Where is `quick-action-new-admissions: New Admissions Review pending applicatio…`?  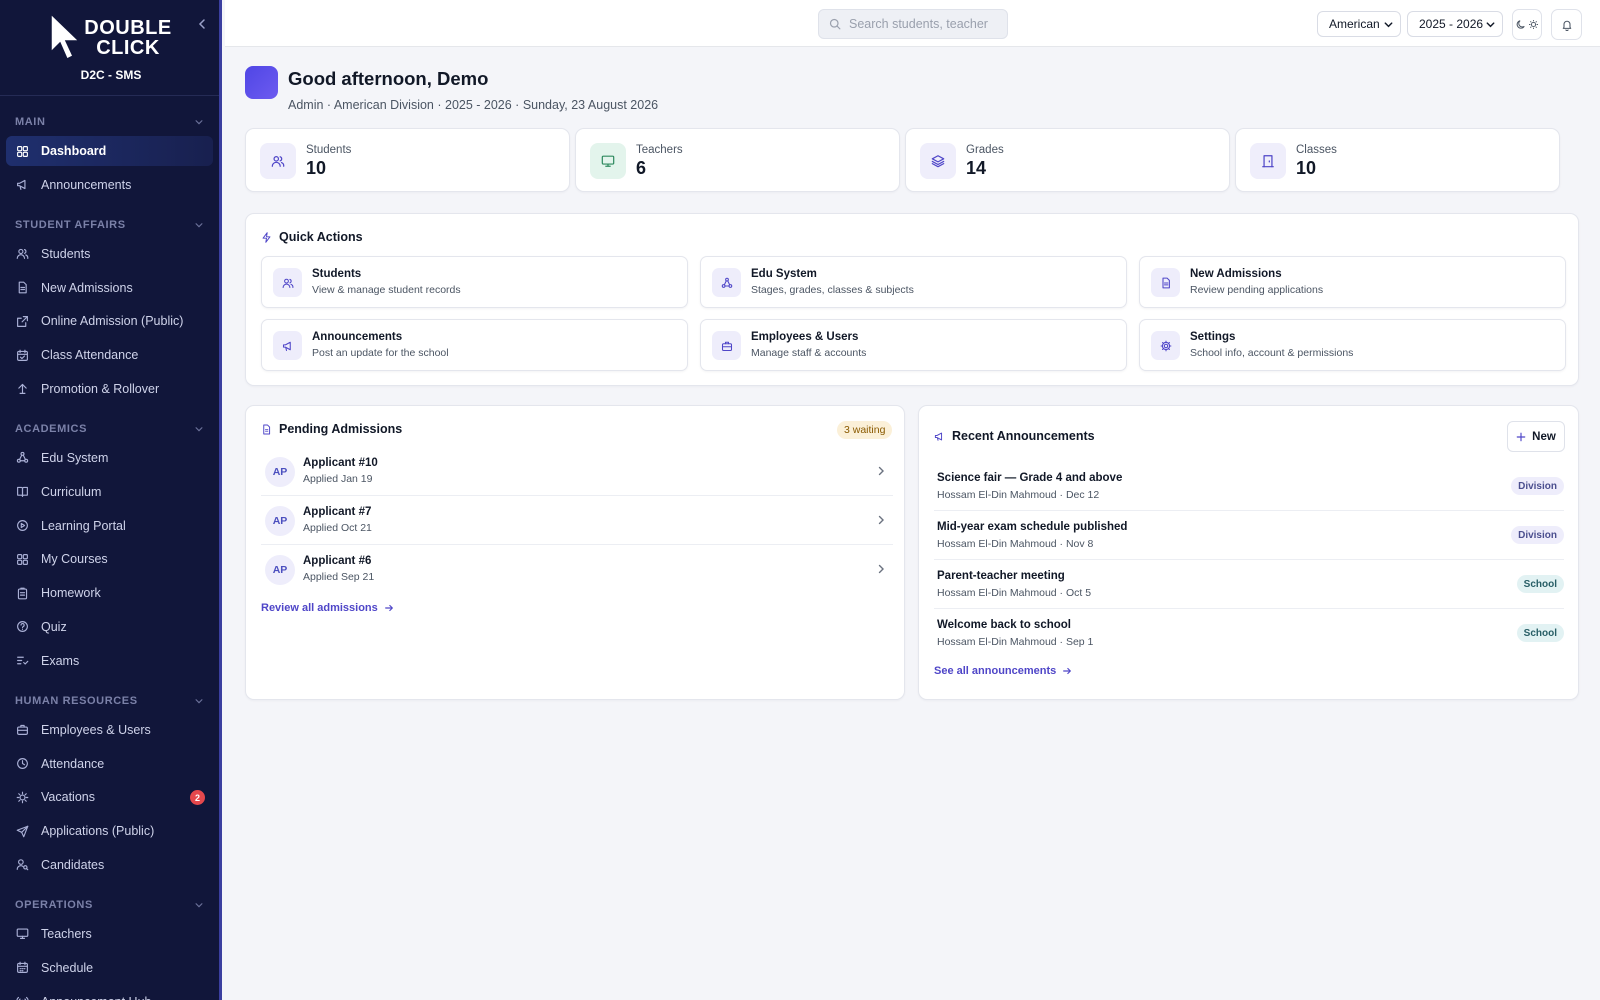
quick-action-new-admissions: New Admissions Review pending applicatio… is located at coordinates (1352, 282).